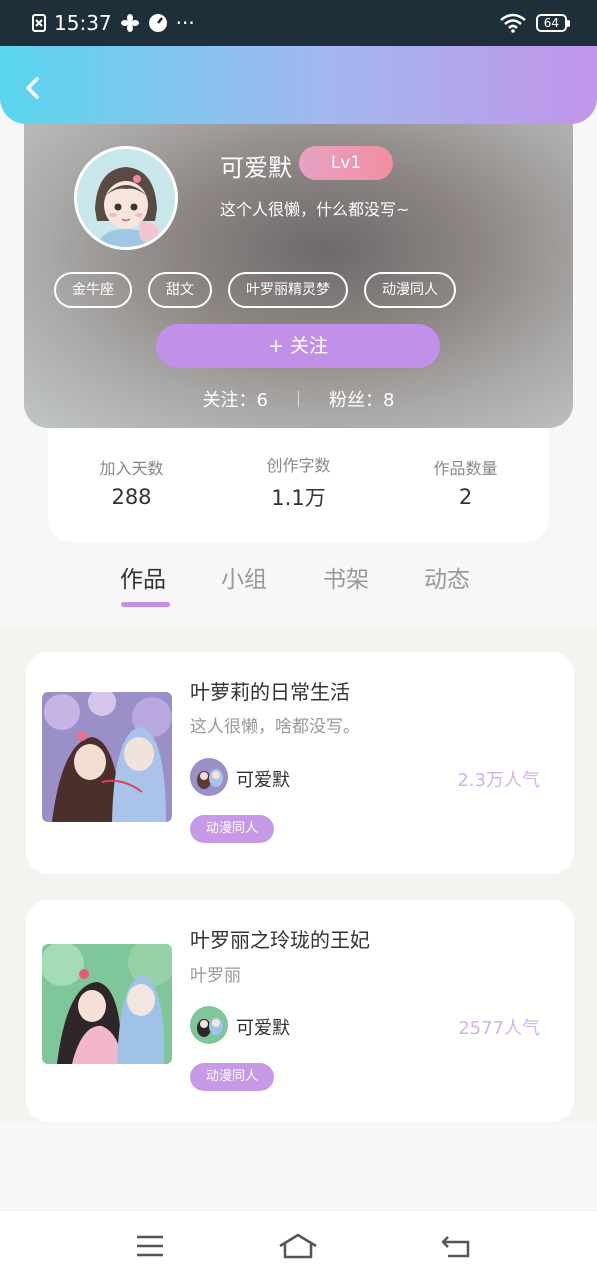  I want to click on follow-stats: 关注：6 粉丝：8, so click(298, 399).